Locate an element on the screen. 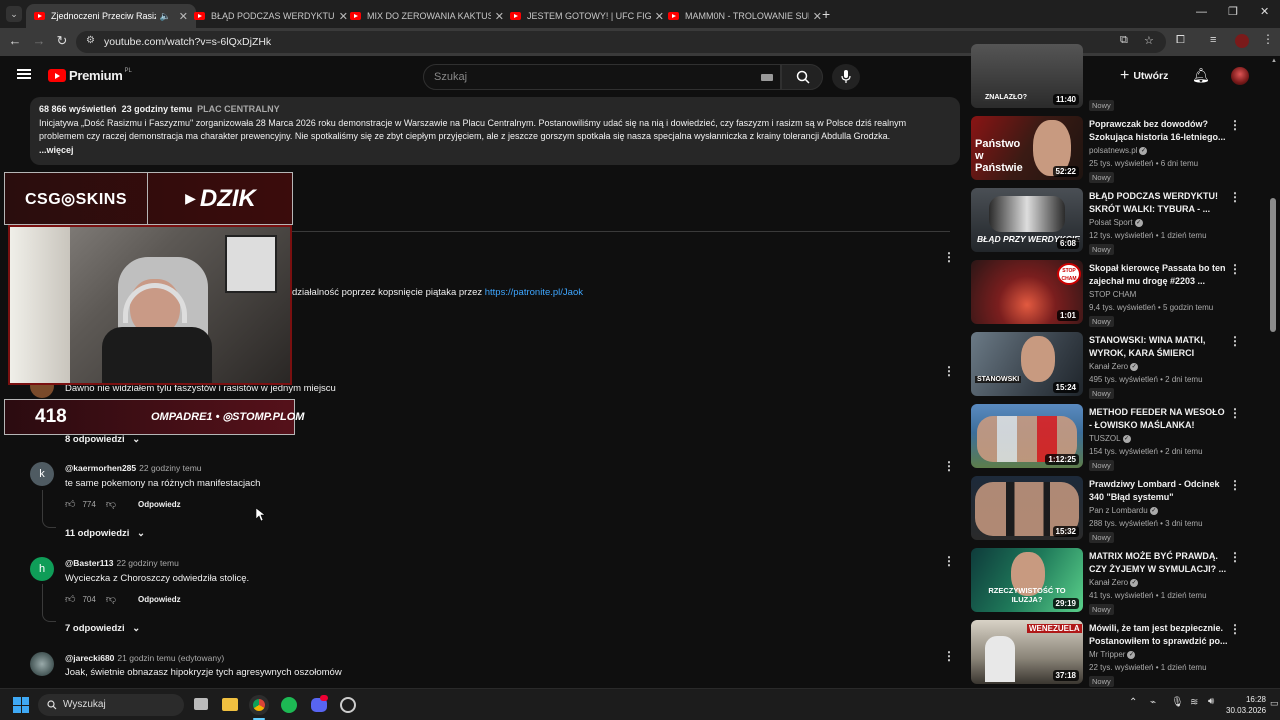 This screenshot has height=720, width=1280. page-scrollbar is located at coordinates (1273, 265).